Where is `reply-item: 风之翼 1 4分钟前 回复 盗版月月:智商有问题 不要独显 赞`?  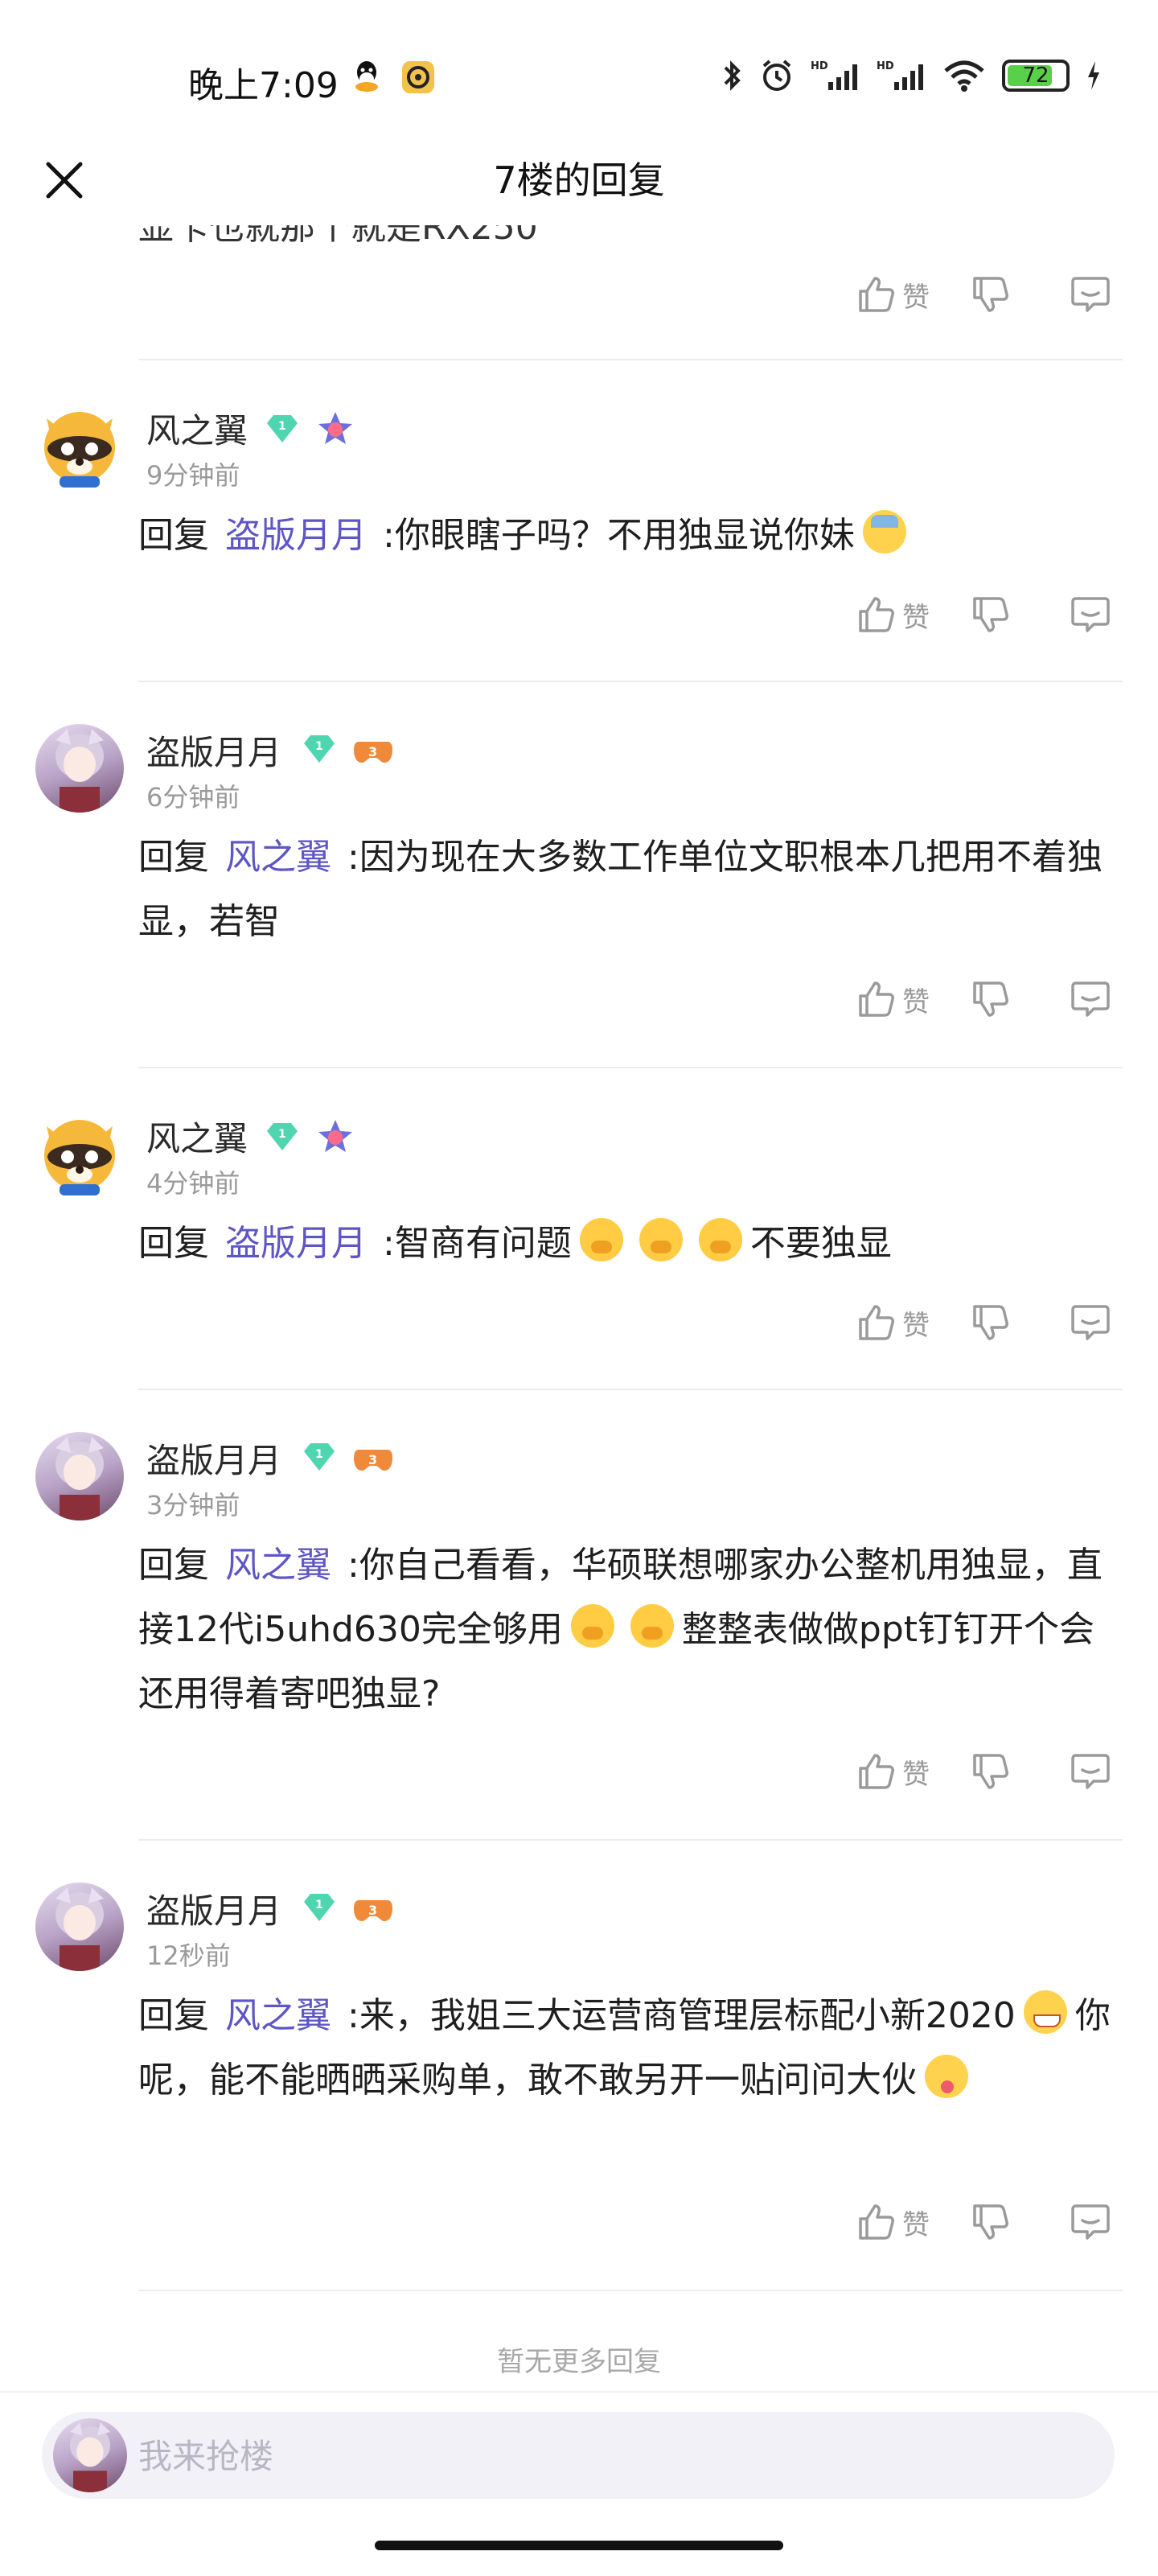 reply-item: 风之翼 1 4分钟前 回复 盗版月月:智商有问题 不要独显 赞 is located at coordinates (579, 1229).